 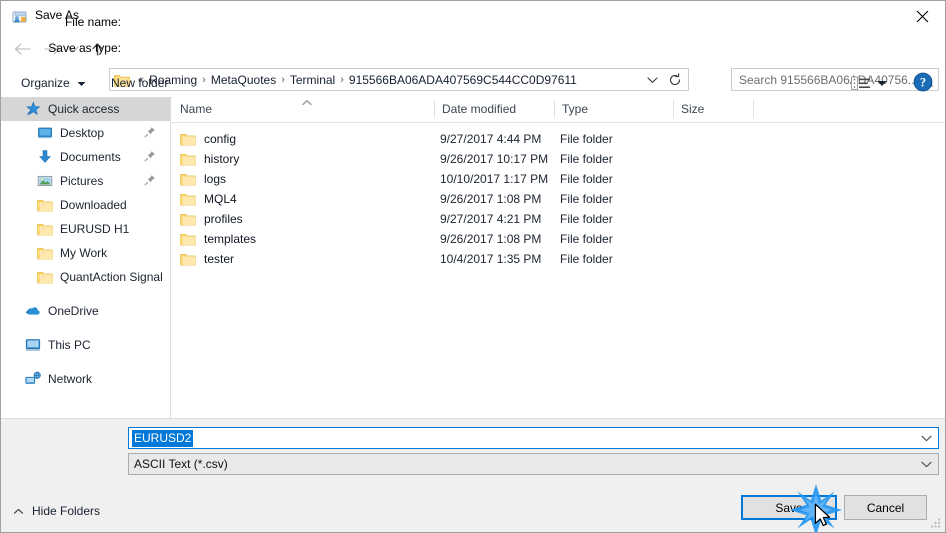 I want to click on sidebar-item-label: Quick access, so click(x=84, y=109).